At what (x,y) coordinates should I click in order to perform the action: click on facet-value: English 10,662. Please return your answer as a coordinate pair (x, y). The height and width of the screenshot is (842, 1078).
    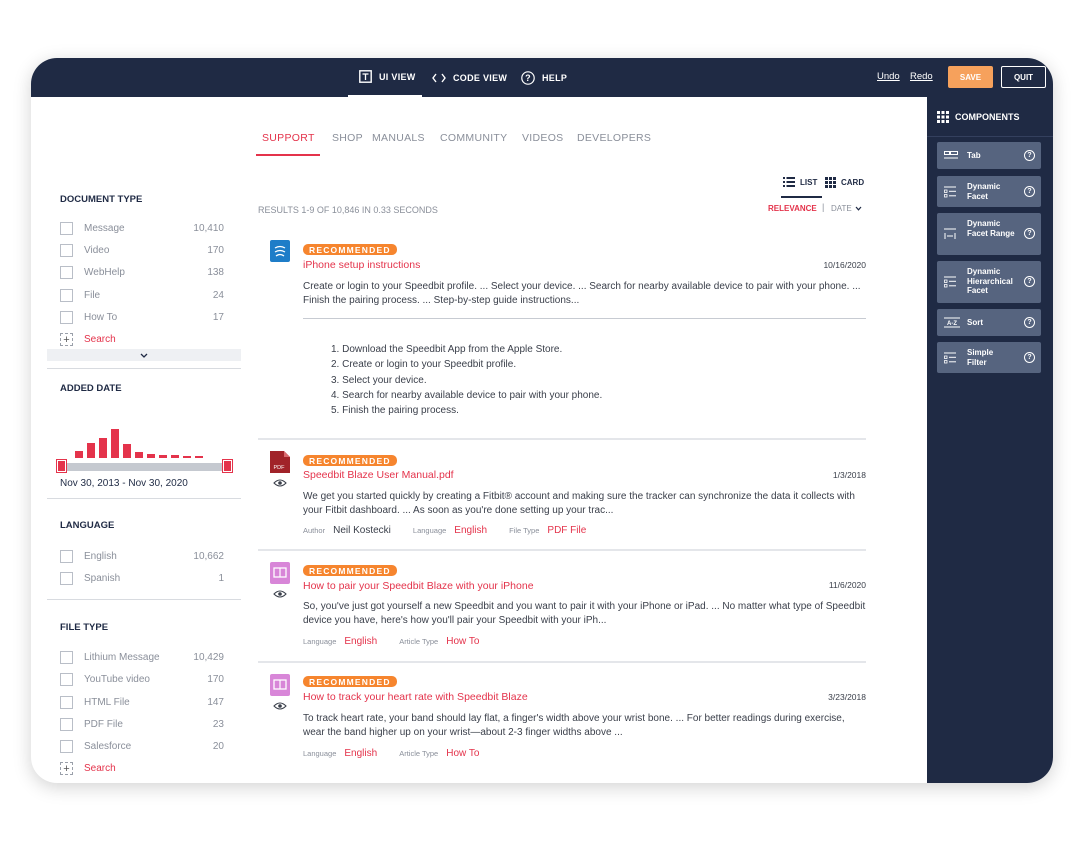
    Looking at the image, I should click on (142, 556).